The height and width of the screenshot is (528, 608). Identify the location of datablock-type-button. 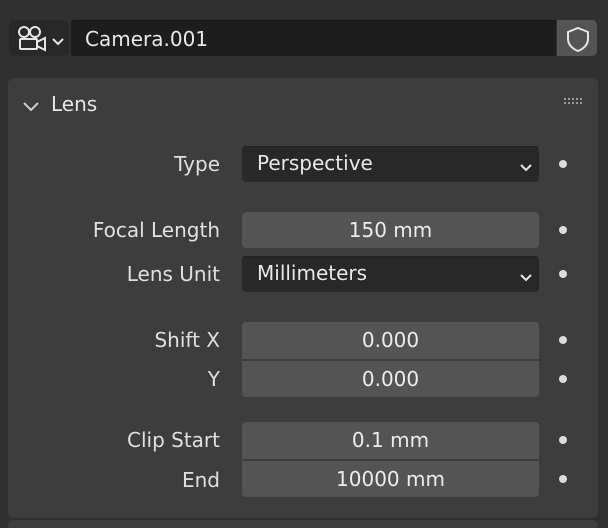
(39, 38).